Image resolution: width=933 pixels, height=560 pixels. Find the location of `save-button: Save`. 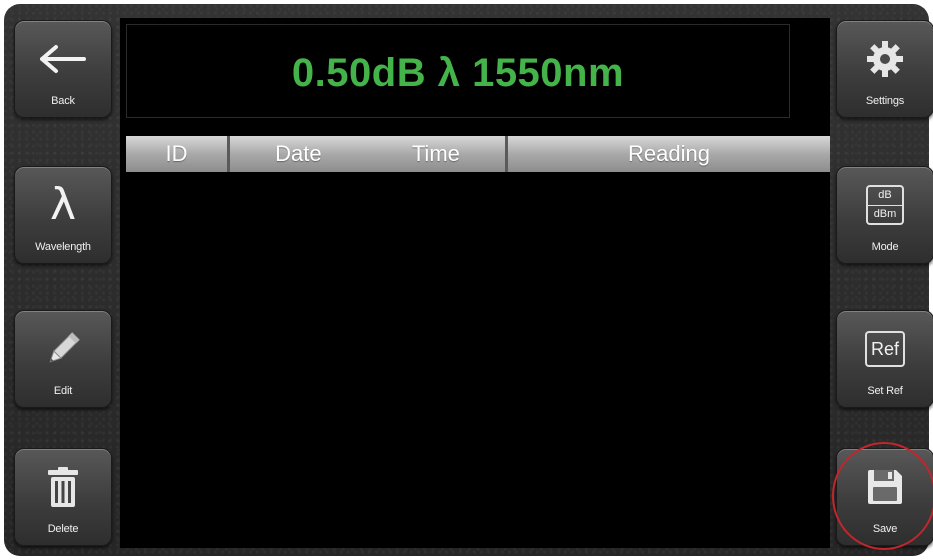

save-button: Save is located at coordinates (884, 497).